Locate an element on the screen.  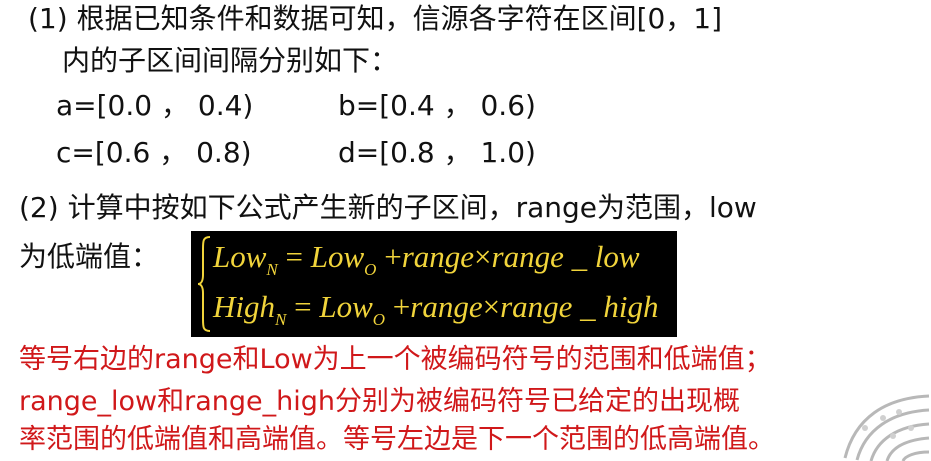
formula-row-high: HighN = LowO +range×range _ high is located at coordinates (436, 309).